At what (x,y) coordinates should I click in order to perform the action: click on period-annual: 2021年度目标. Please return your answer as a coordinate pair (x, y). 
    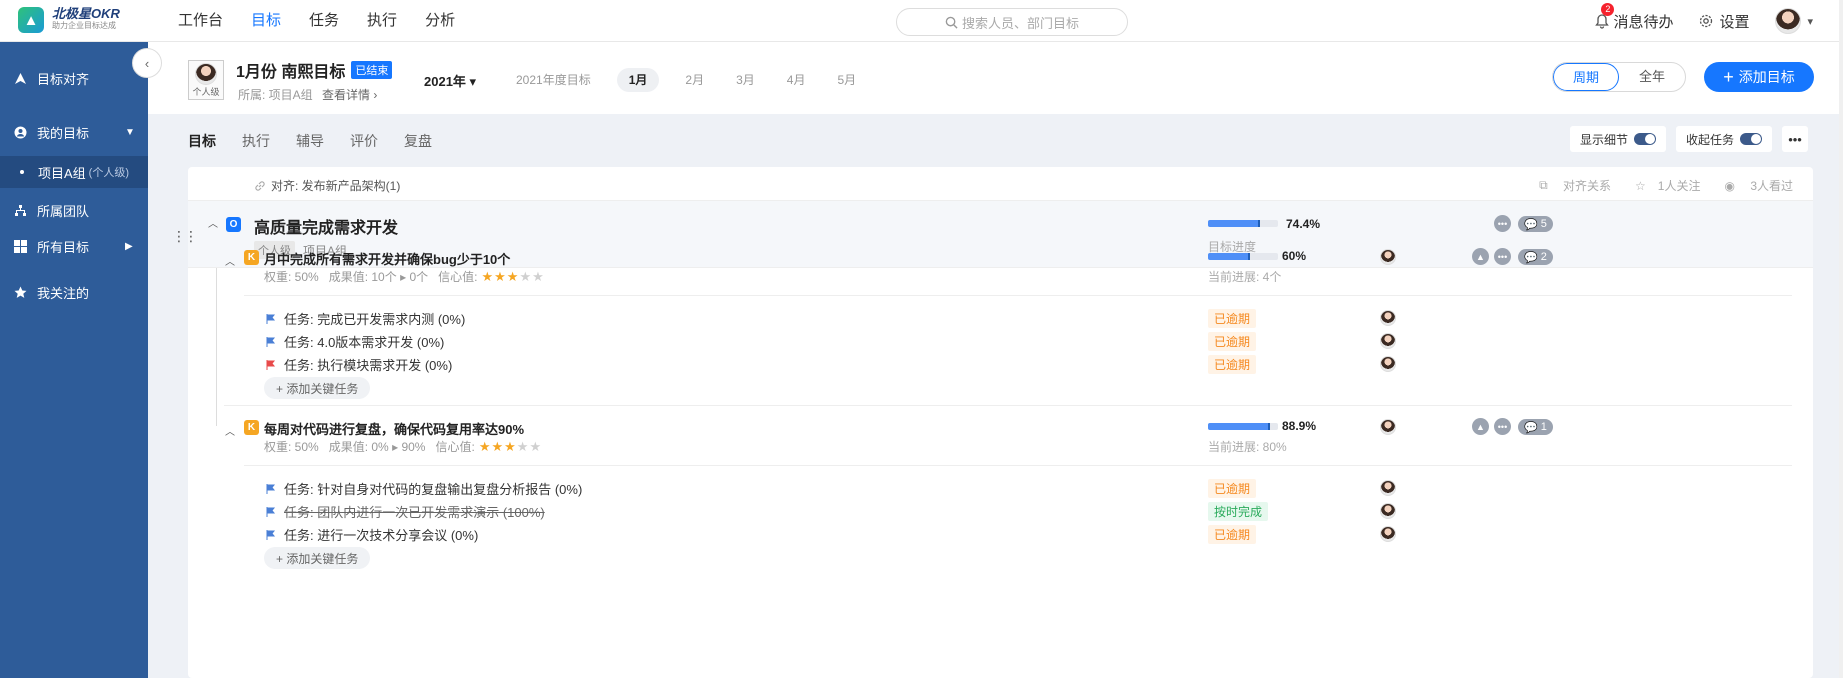
    Looking at the image, I should click on (553, 80).